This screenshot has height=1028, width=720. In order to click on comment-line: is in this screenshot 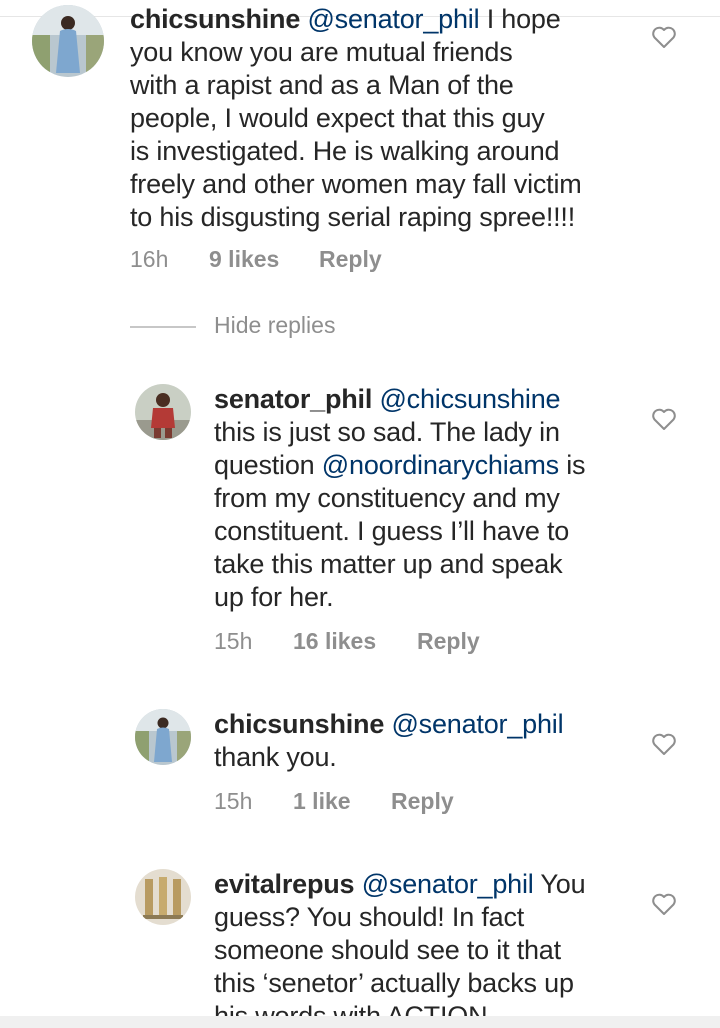, I will do `click(572, 465)`.